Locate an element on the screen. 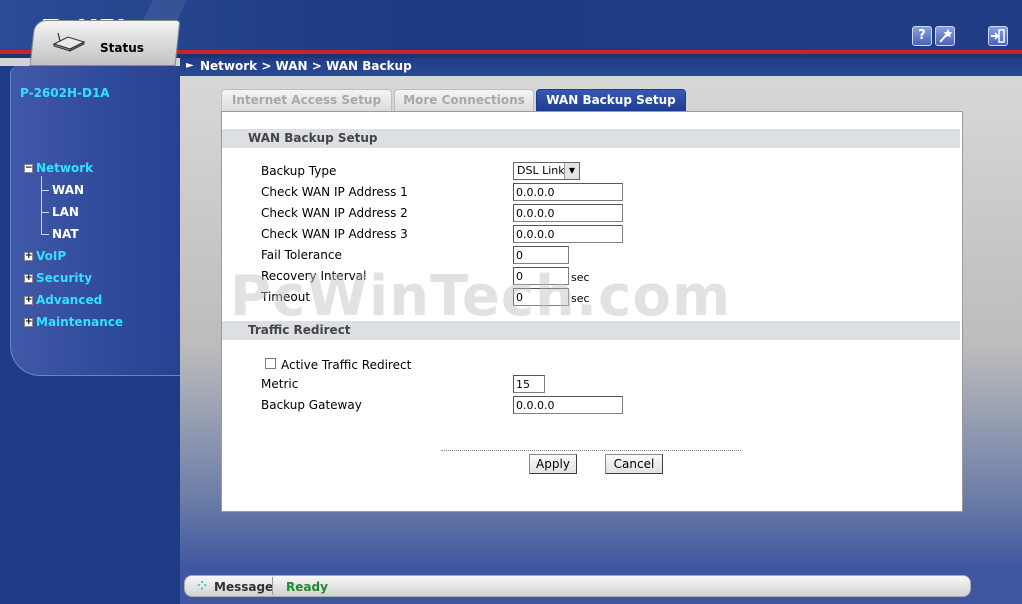 This screenshot has height=604, width=1022. backup-type-select: DSL Link ▼ is located at coordinates (546, 171).